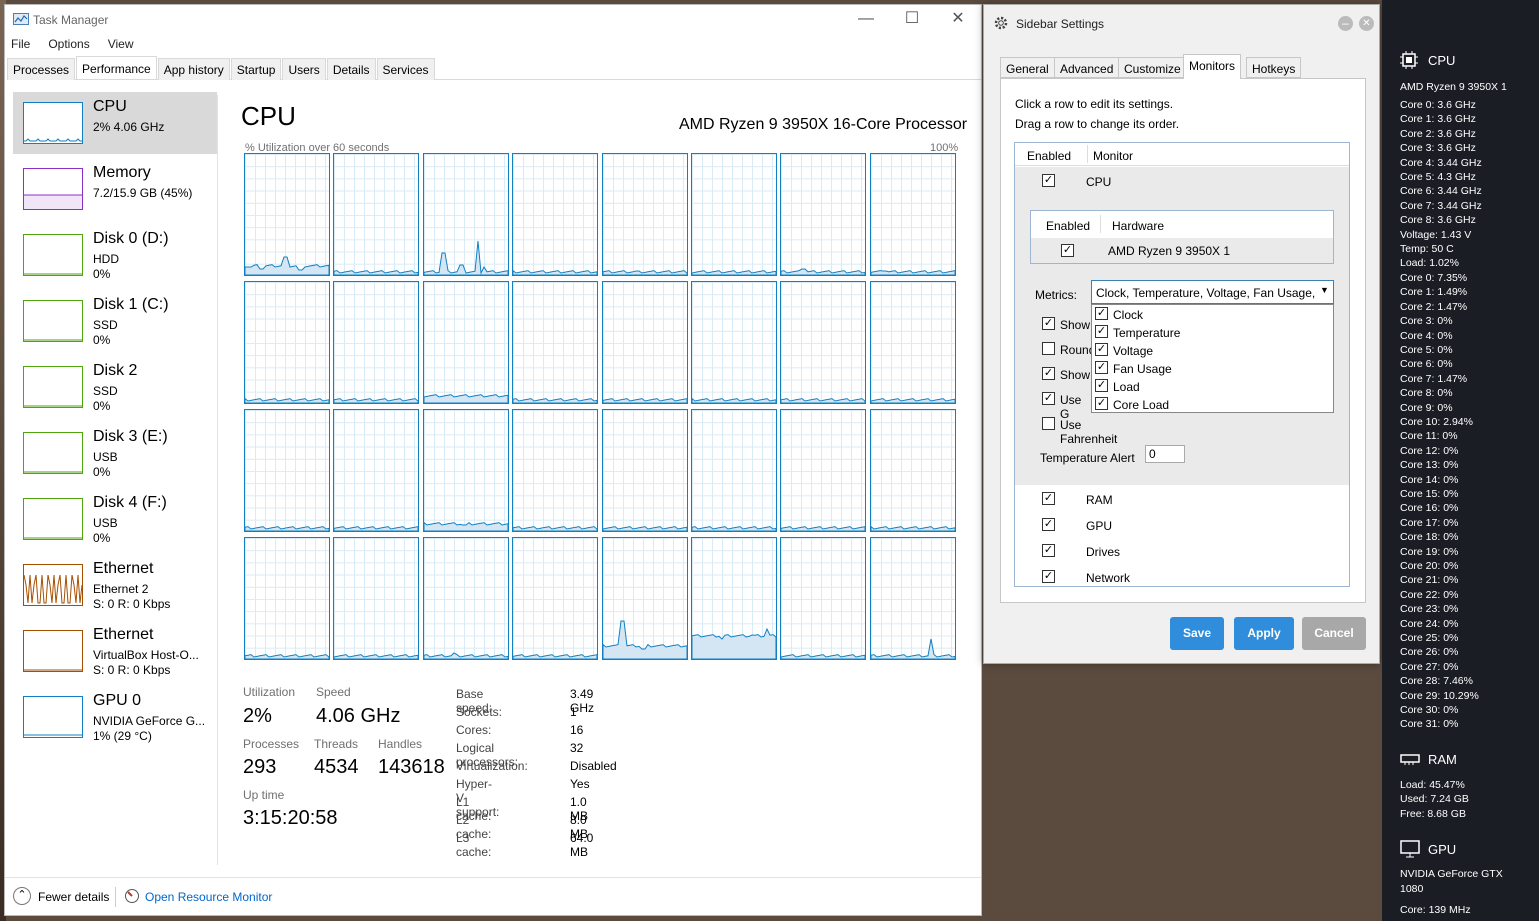 This screenshot has width=1539, height=921. What do you see at coordinates (1067, 250) in the screenshot?
I see `hardware-enabled-checkbox: ✓` at bounding box center [1067, 250].